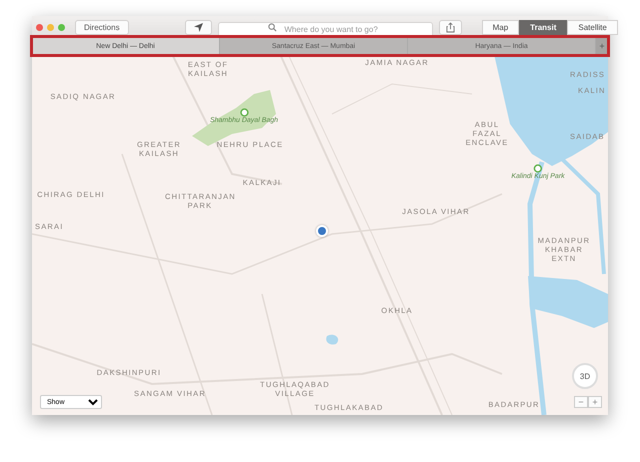 The width and height of the screenshot is (640, 462). I want to click on current-location-button, so click(198, 27).